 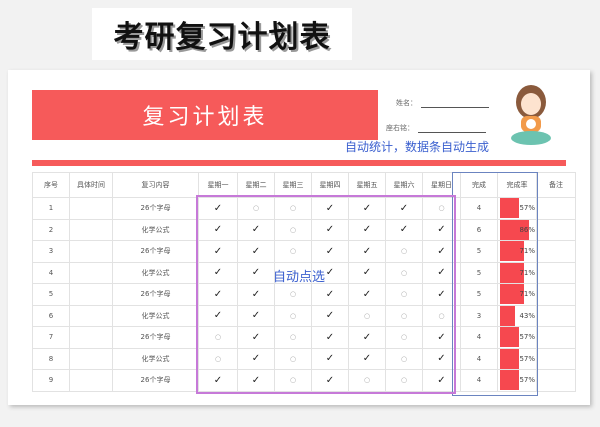 What do you see at coordinates (299, 277) in the screenshot?
I see `auto-select-annotation: 自动点选` at bounding box center [299, 277].